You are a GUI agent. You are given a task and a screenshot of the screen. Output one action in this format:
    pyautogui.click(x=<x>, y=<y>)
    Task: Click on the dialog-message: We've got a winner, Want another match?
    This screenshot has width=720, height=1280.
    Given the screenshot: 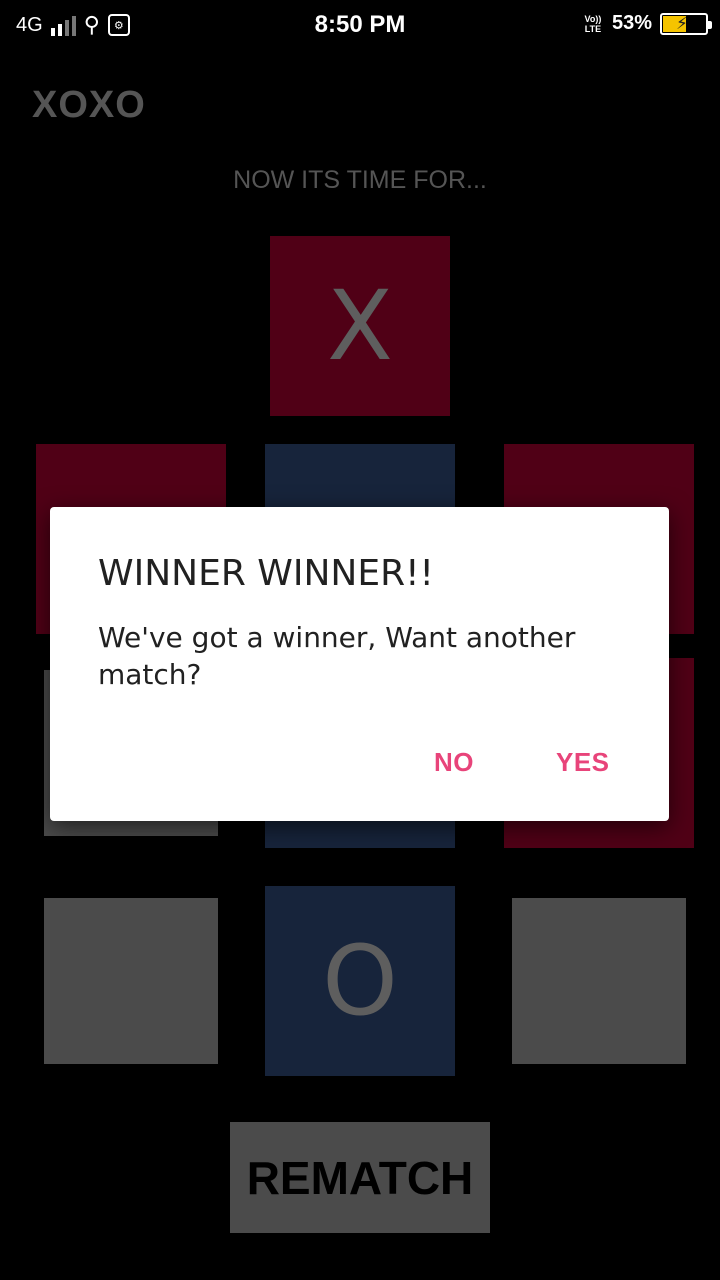 What is the action you would take?
    pyautogui.click(x=337, y=656)
    